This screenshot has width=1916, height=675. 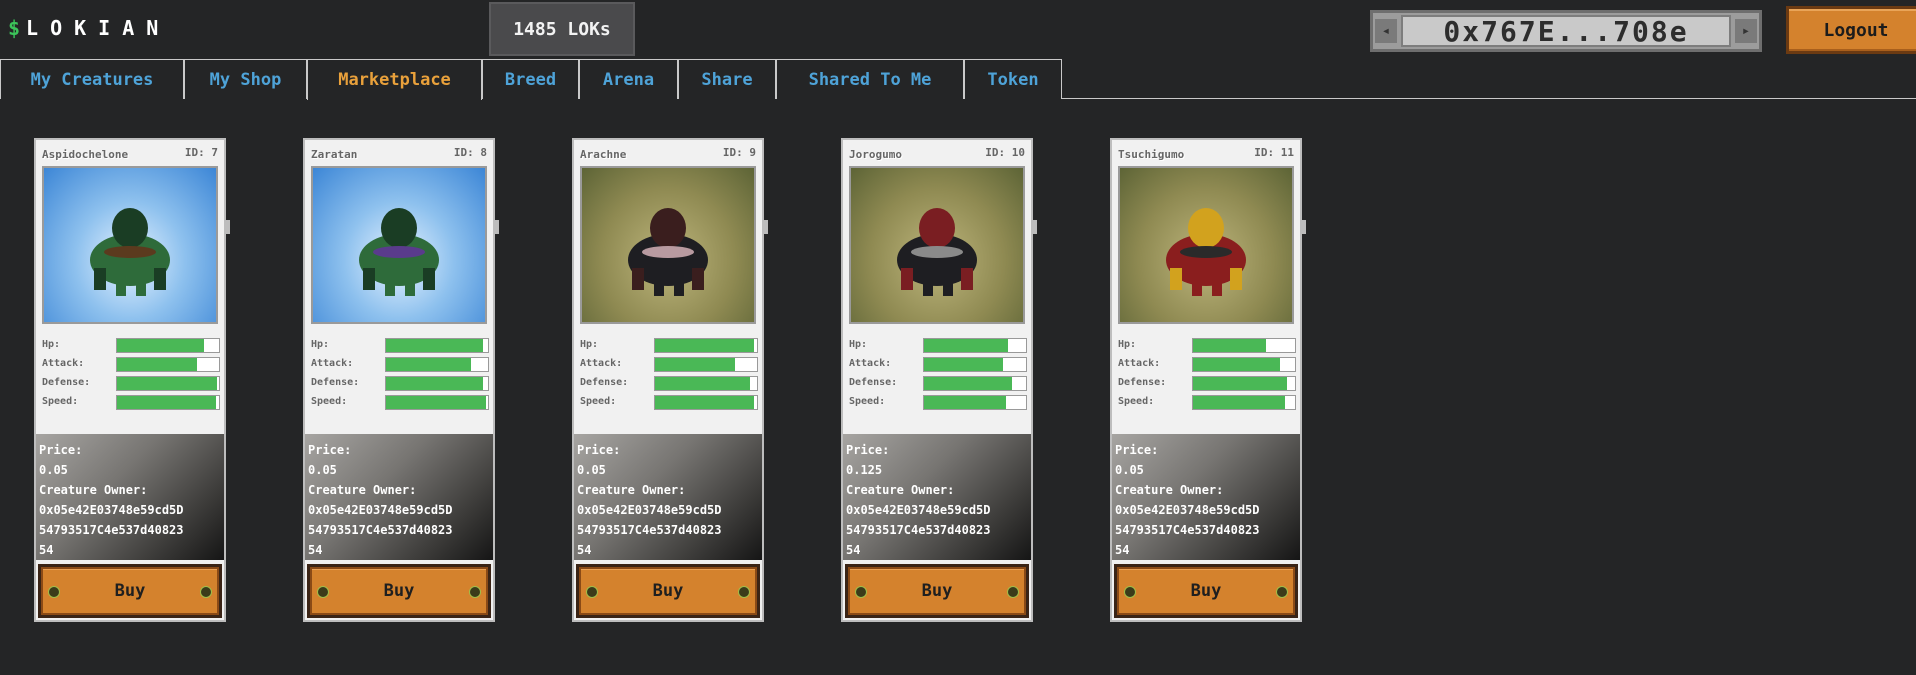 What do you see at coordinates (1142, 382) in the screenshot?
I see `stat-label-defense: Defense:` at bounding box center [1142, 382].